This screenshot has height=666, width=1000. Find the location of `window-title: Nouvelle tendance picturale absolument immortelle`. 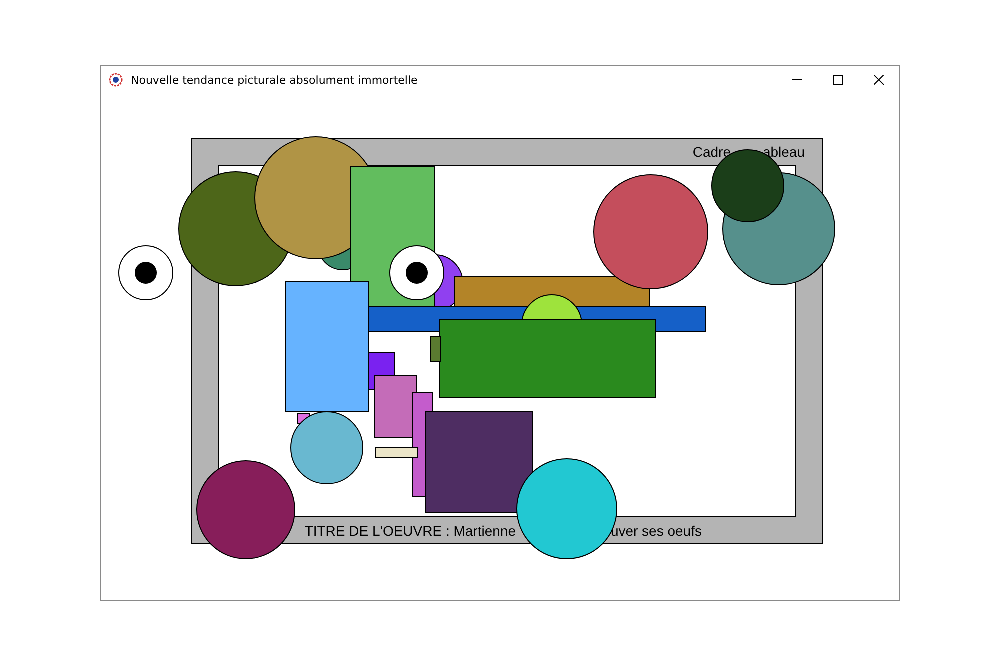

window-title: Nouvelle tendance picturale absolument immortelle is located at coordinates (275, 80).